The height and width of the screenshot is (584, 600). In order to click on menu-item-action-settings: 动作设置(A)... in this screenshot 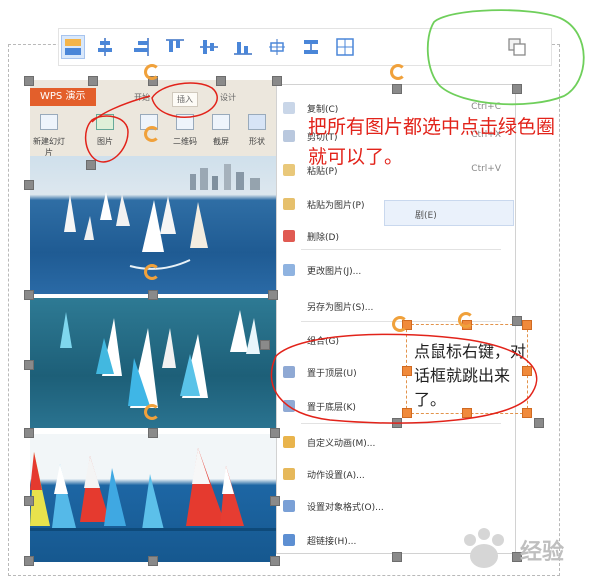, I will do `click(396, 474)`.